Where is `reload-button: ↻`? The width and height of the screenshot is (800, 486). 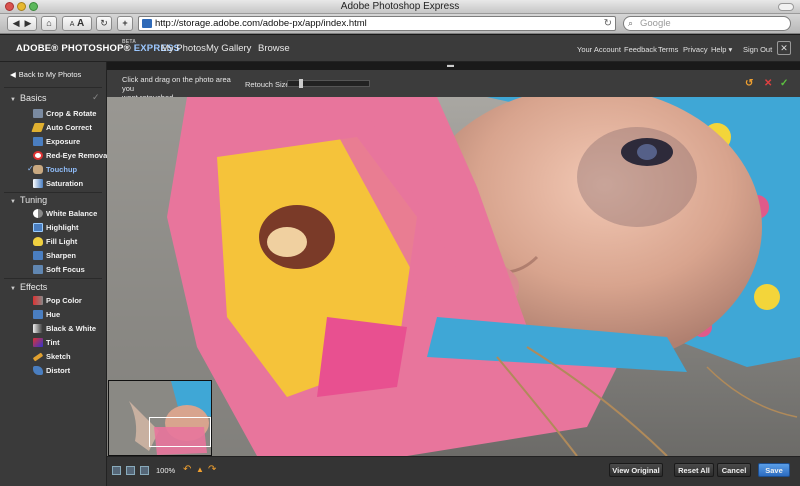 reload-button: ↻ is located at coordinates (104, 23).